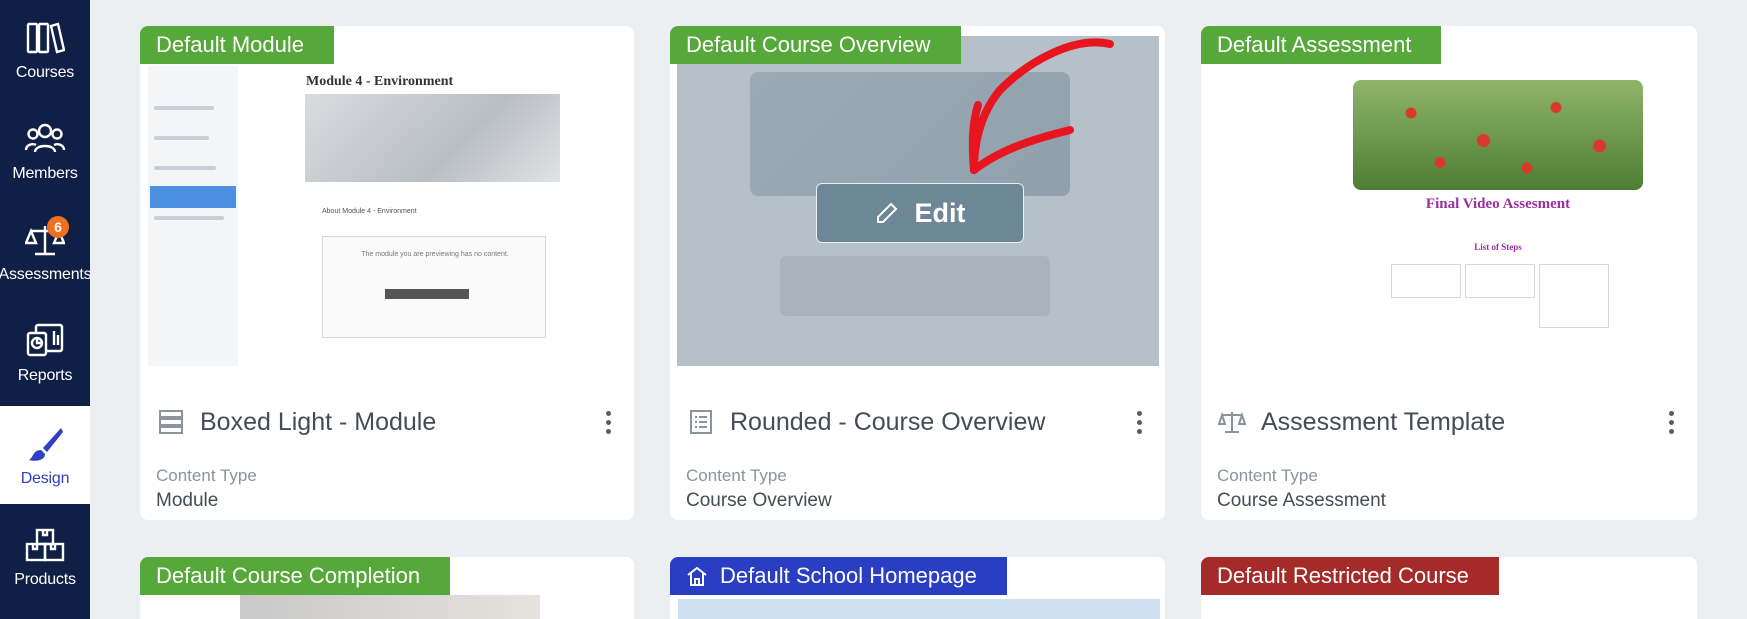 This screenshot has width=1747, height=619. What do you see at coordinates (1350, 576) in the screenshot?
I see `default-tag: Default Restricted Course` at bounding box center [1350, 576].